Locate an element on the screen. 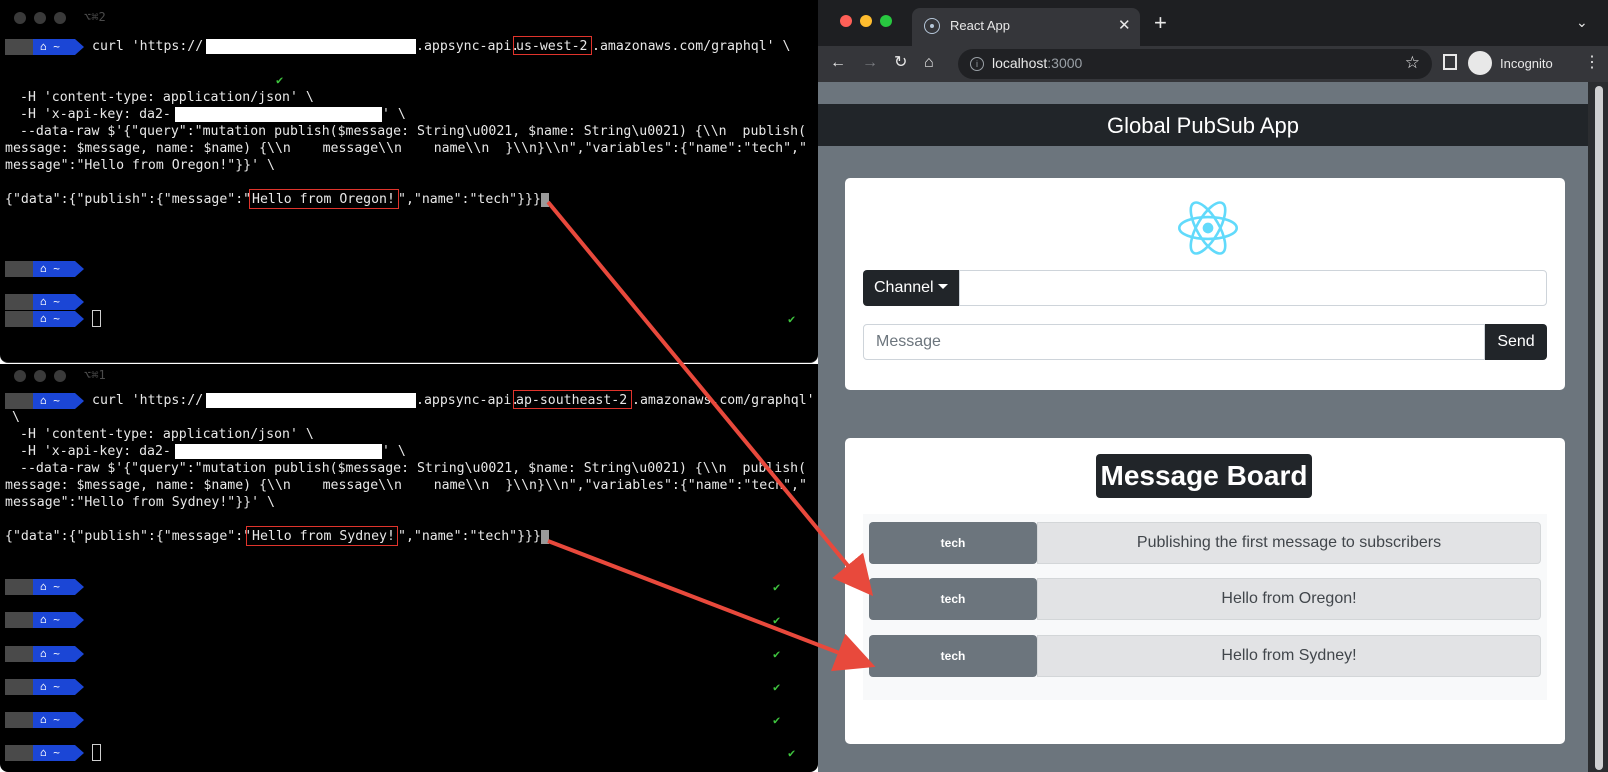 The height and width of the screenshot is (772, 1608). app-navbar: Global PubSub App is located at coordinates (1203, 125).